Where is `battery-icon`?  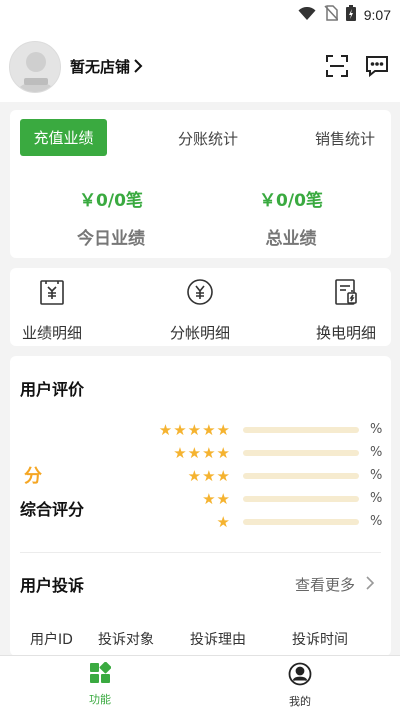
battery-icon is located at coordinates (350, 15).